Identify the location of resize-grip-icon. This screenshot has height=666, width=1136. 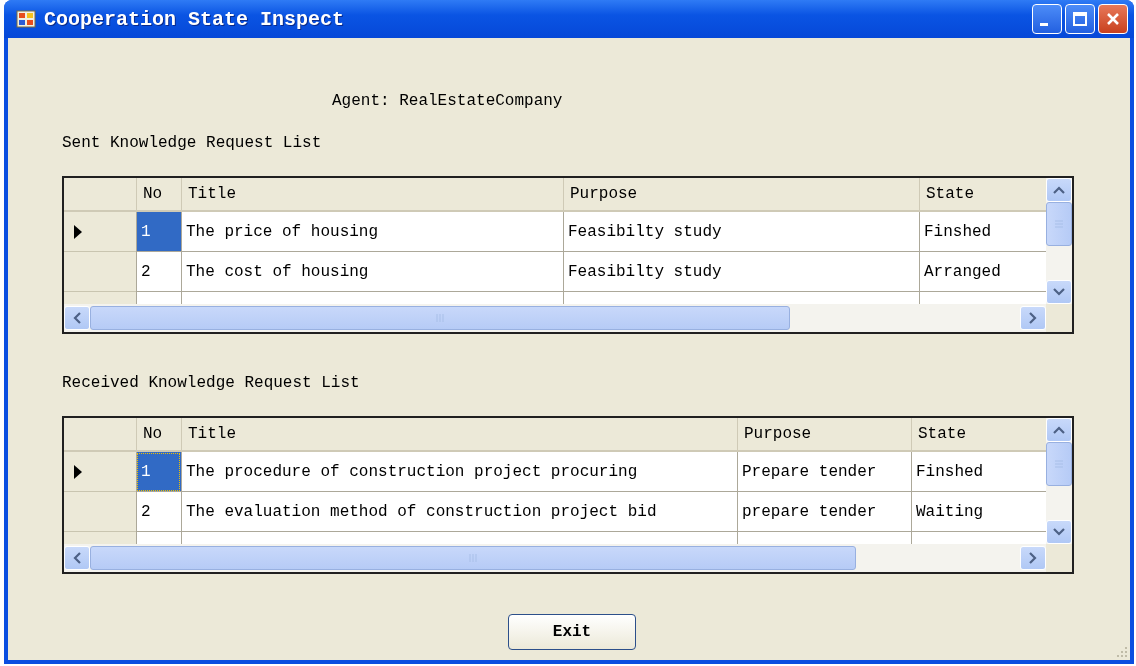
(1122, 652).